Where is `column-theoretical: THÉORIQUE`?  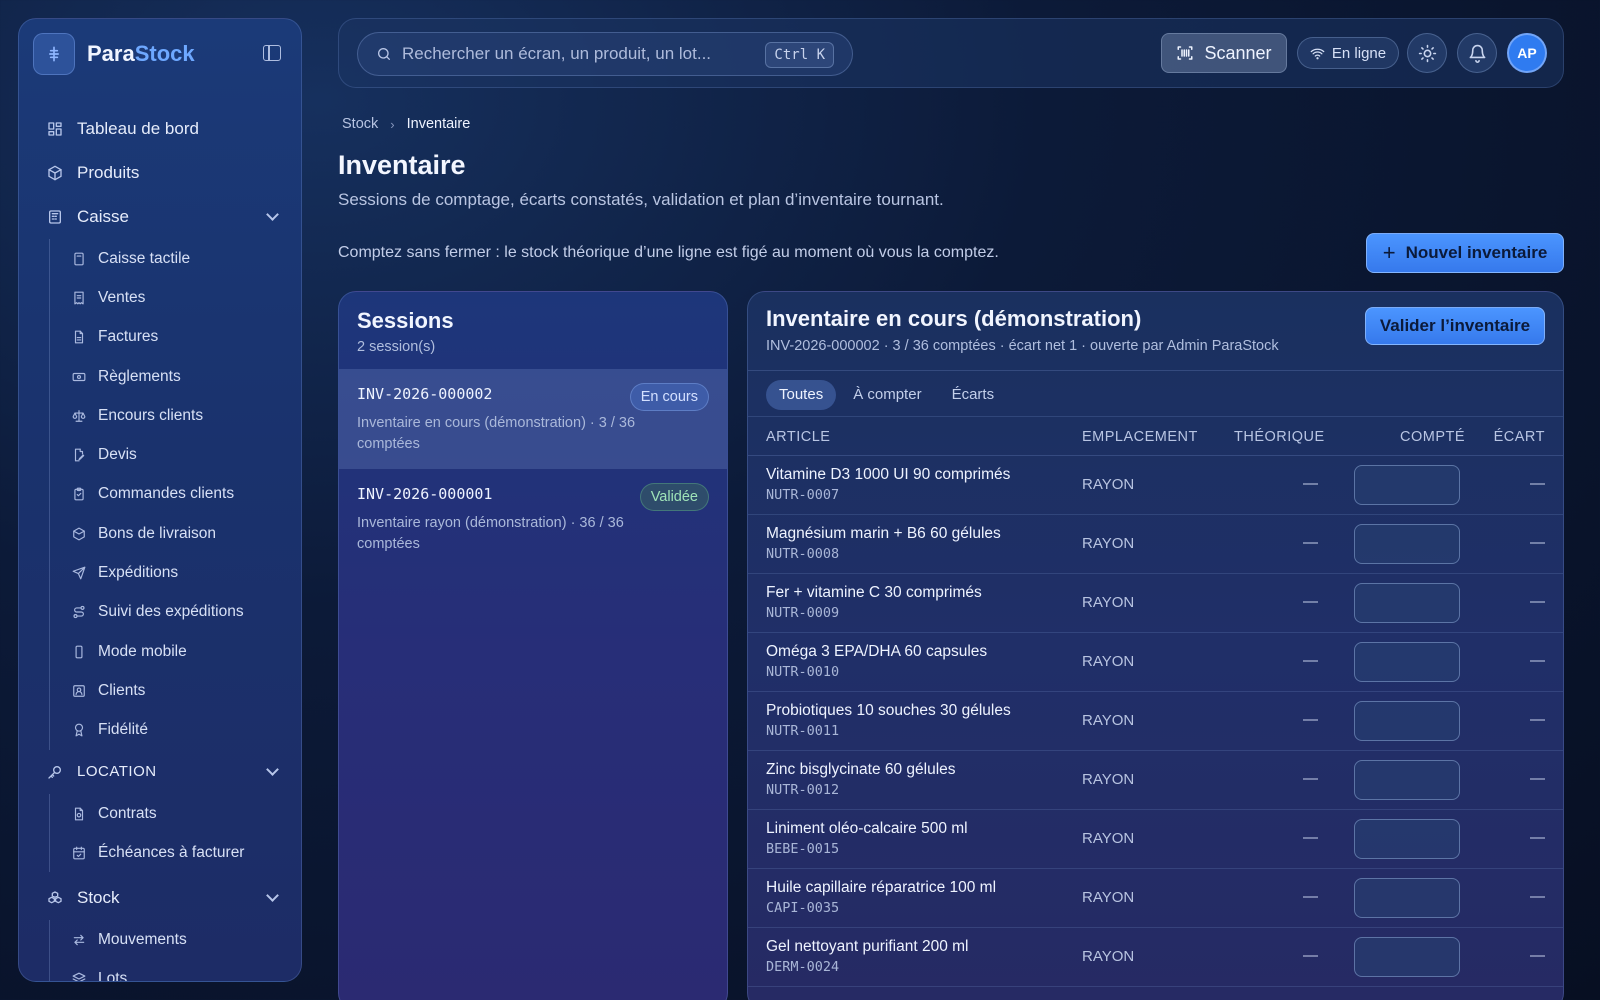 column-theoretical: THÉORIQUE is located at coordinates (1279, 437).